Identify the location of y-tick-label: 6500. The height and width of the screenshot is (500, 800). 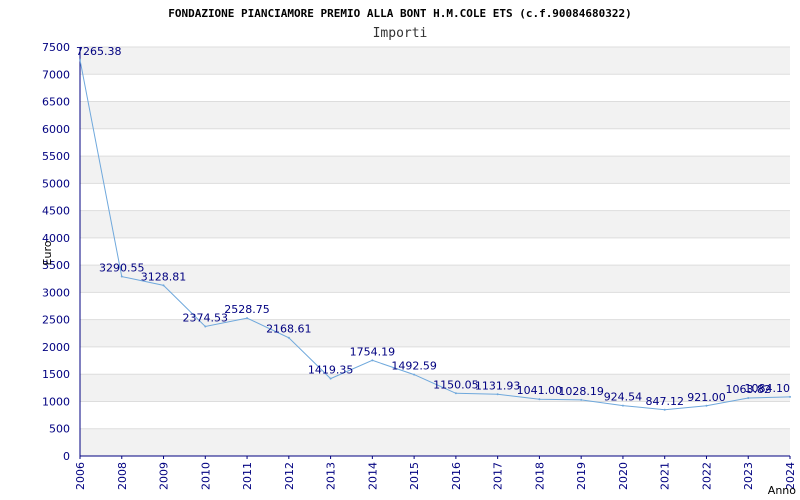
(56, 102).